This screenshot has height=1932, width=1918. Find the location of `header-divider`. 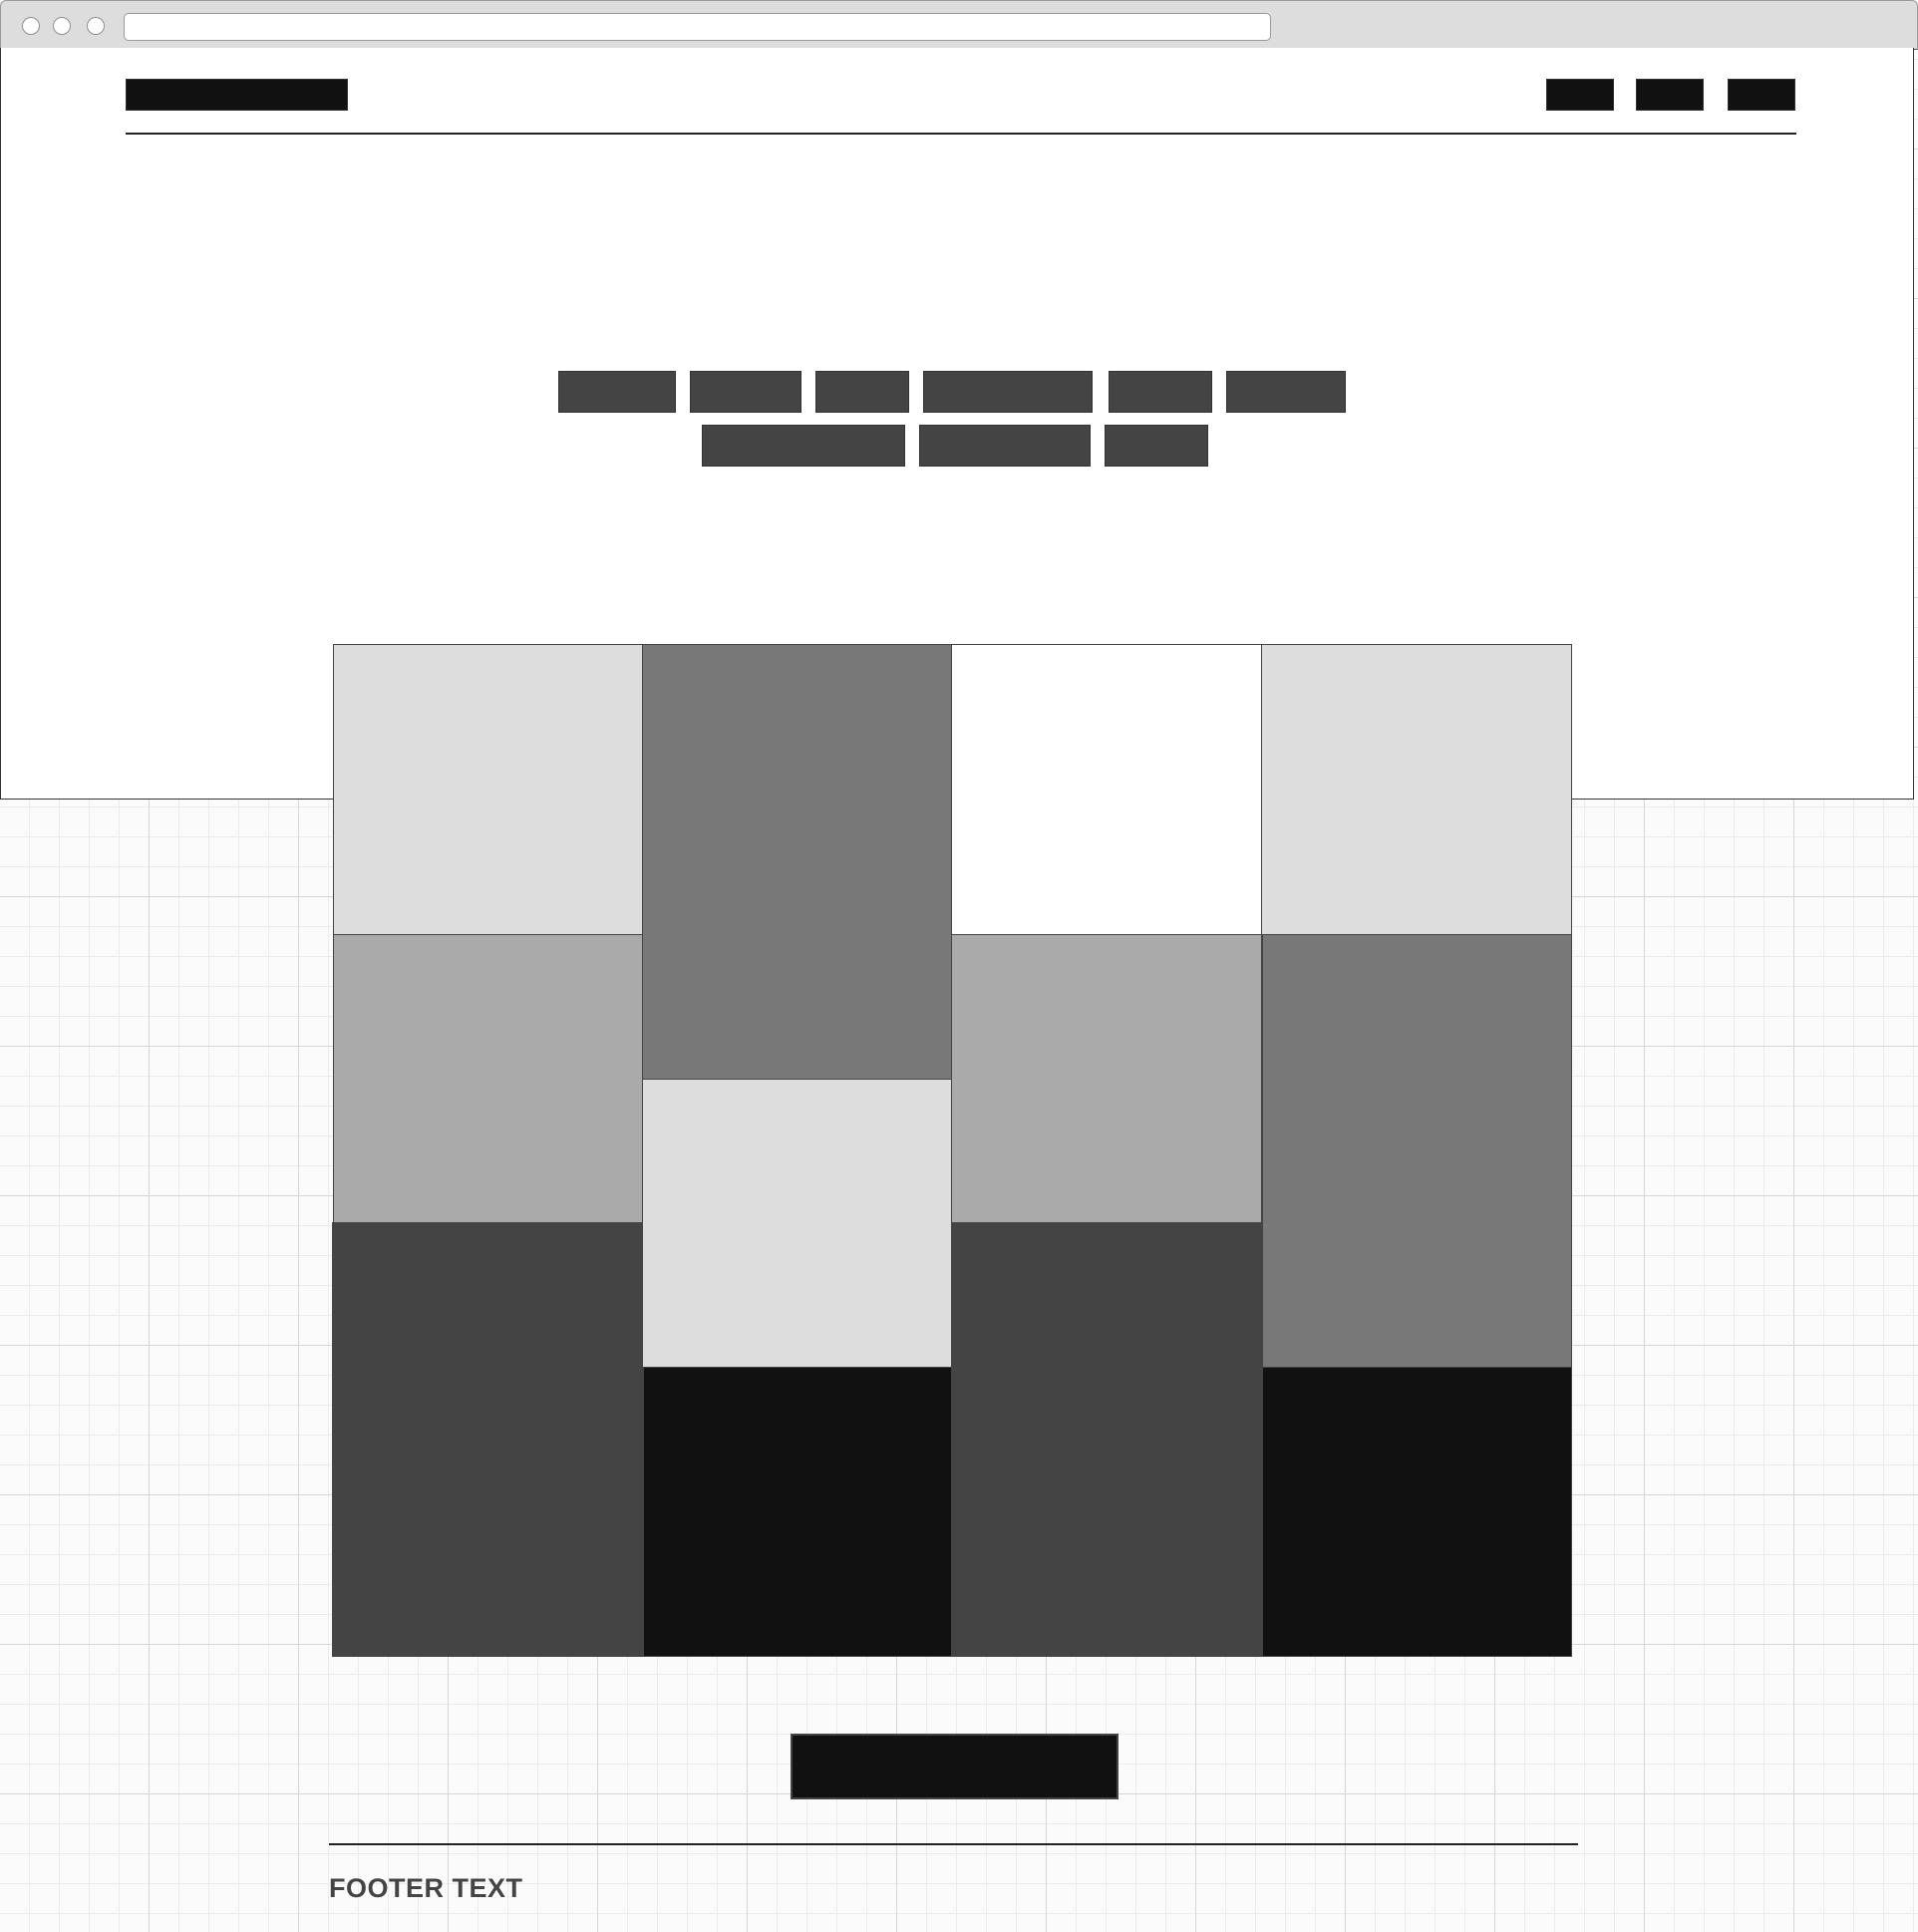

header-divider is located at coordinates (961, 134).